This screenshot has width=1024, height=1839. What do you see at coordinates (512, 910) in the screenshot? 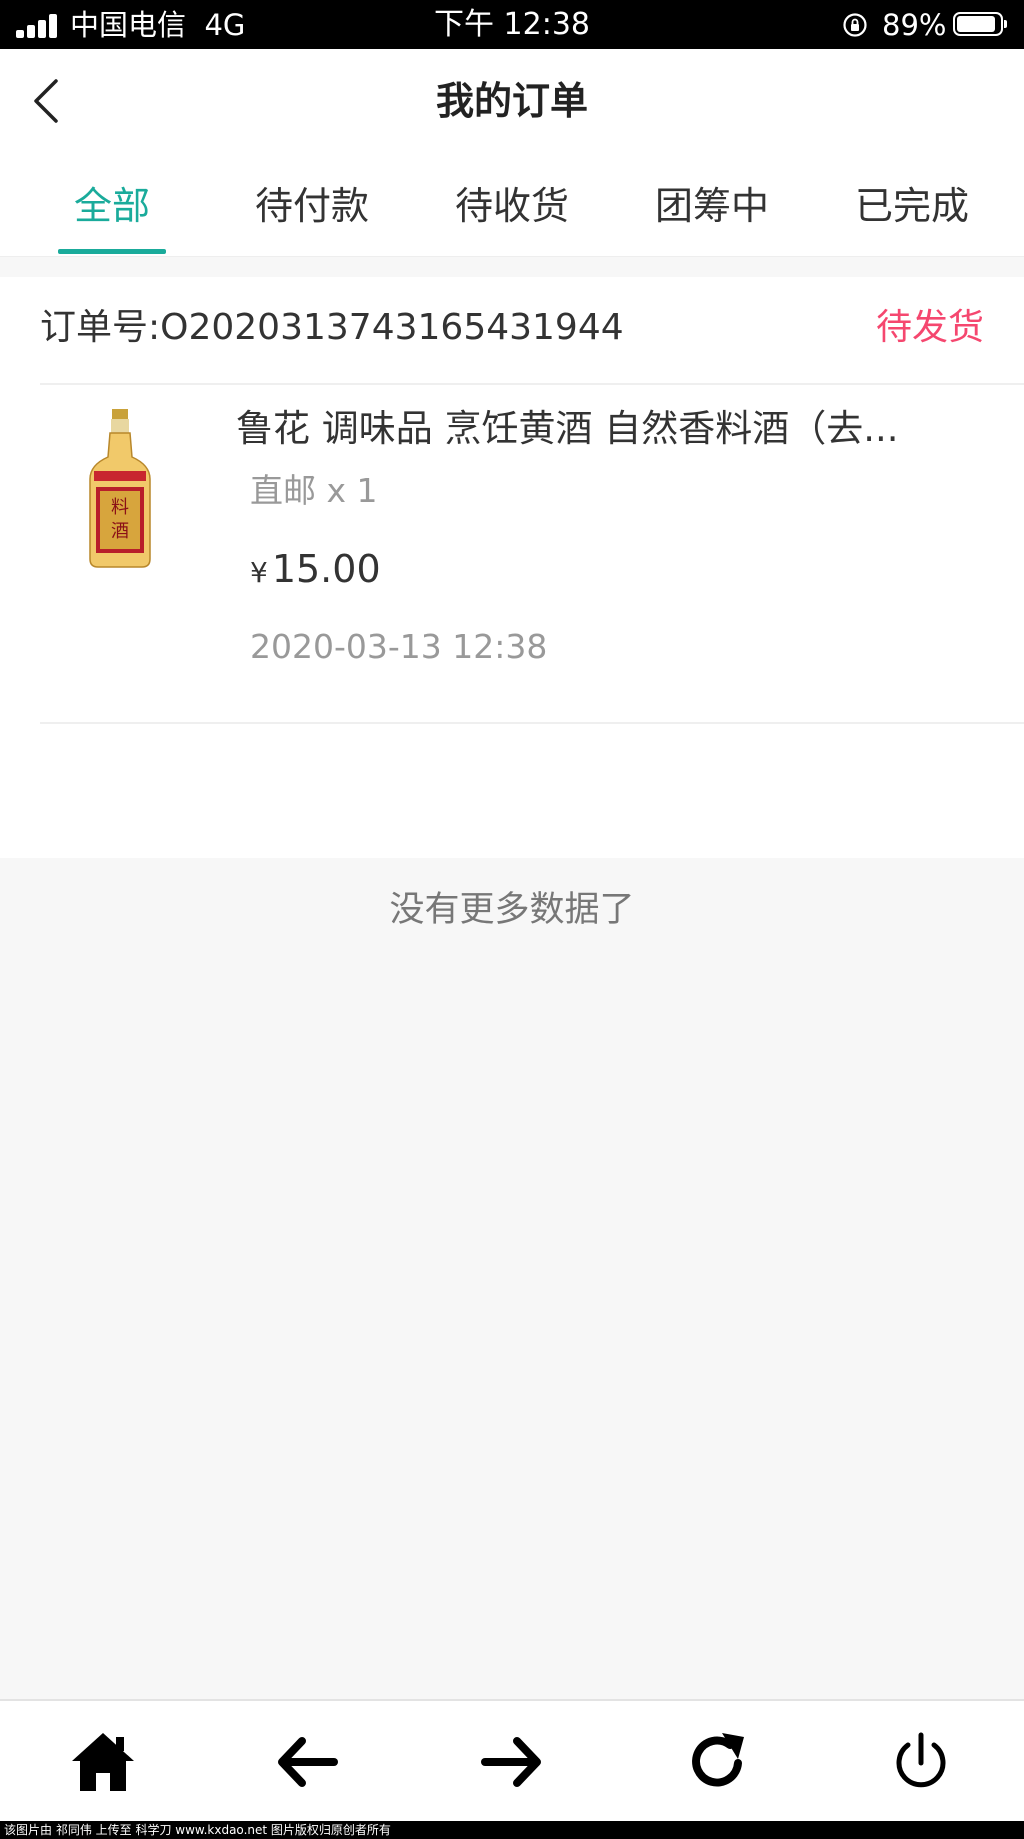
I see `list-end-text: 没有更多数据了` at bounding box center [512, 910].